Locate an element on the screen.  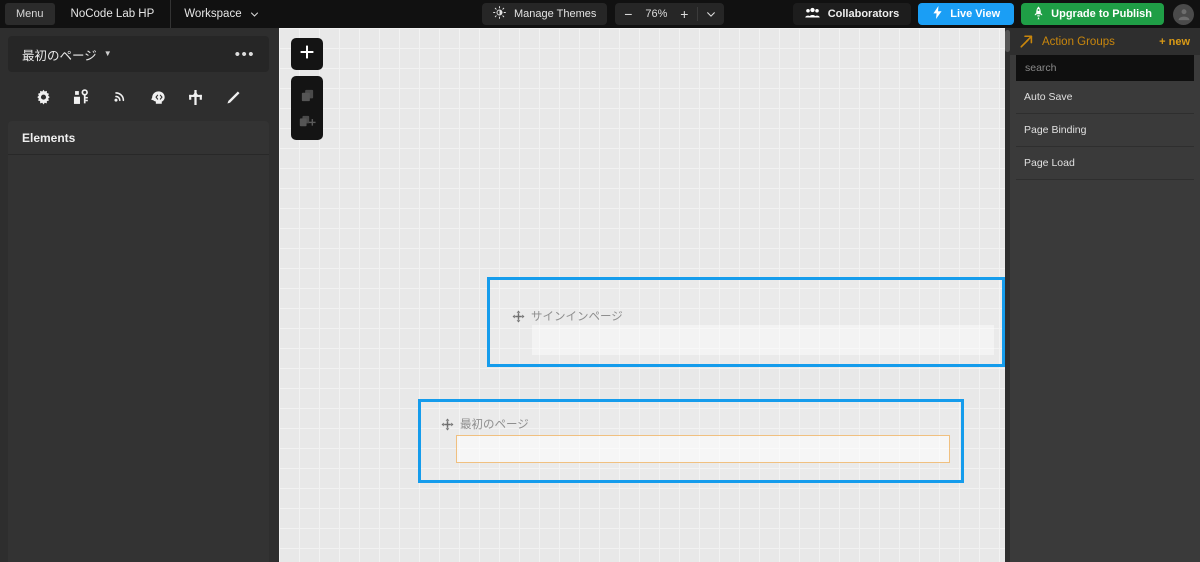
signin-page-block: サインインページ is located at coordinates (746, 322).